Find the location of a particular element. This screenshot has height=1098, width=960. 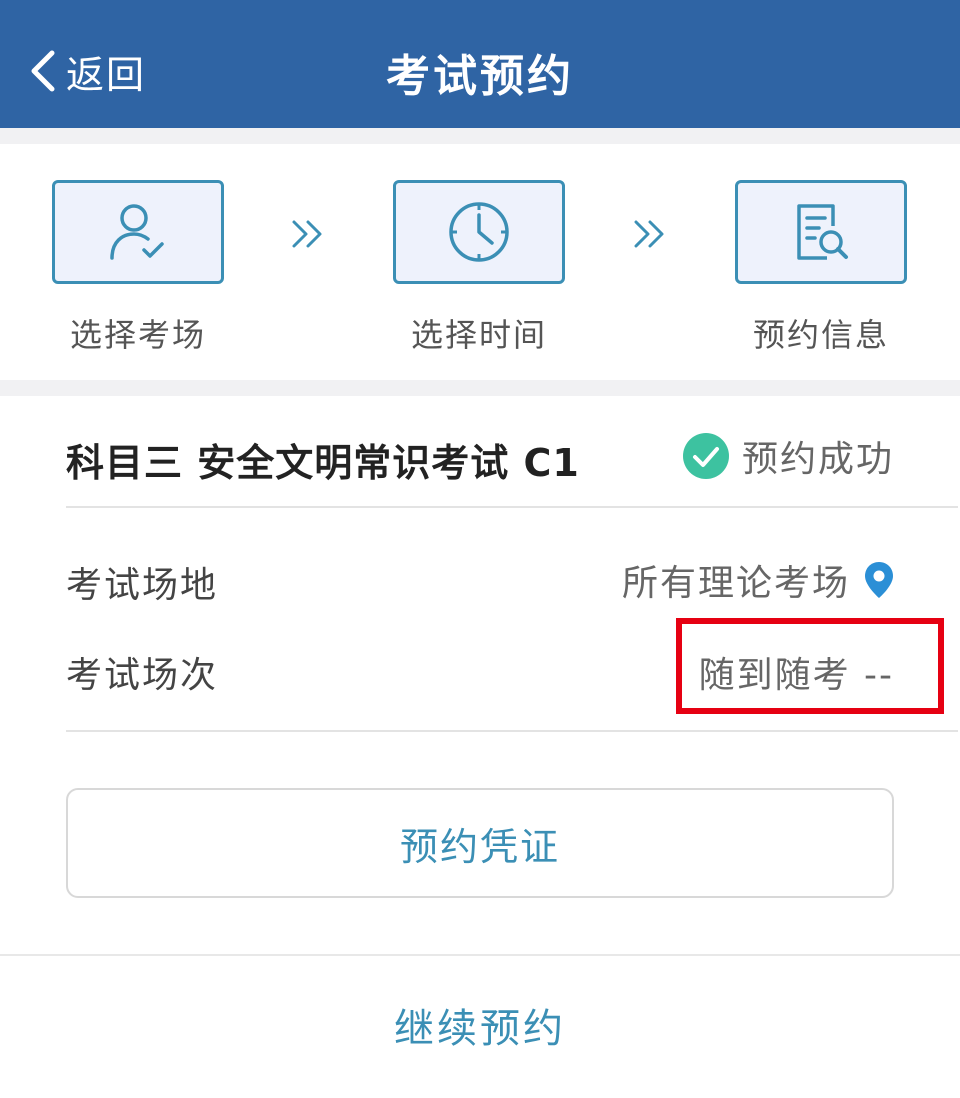

user-check-icon is located at coordinates (137, 232).